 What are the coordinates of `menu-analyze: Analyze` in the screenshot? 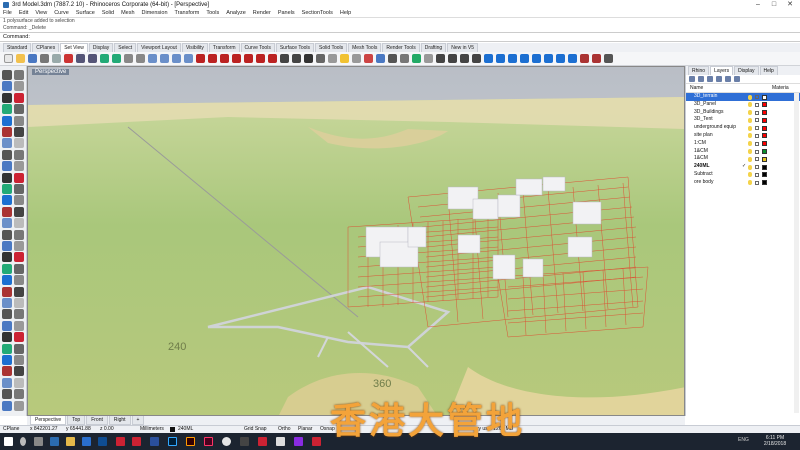 It's located at (236, 13).